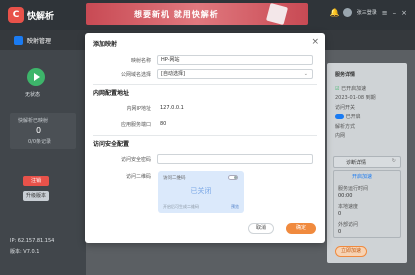  I want to click on rp-toggle: 已开启, so click(348, 116).